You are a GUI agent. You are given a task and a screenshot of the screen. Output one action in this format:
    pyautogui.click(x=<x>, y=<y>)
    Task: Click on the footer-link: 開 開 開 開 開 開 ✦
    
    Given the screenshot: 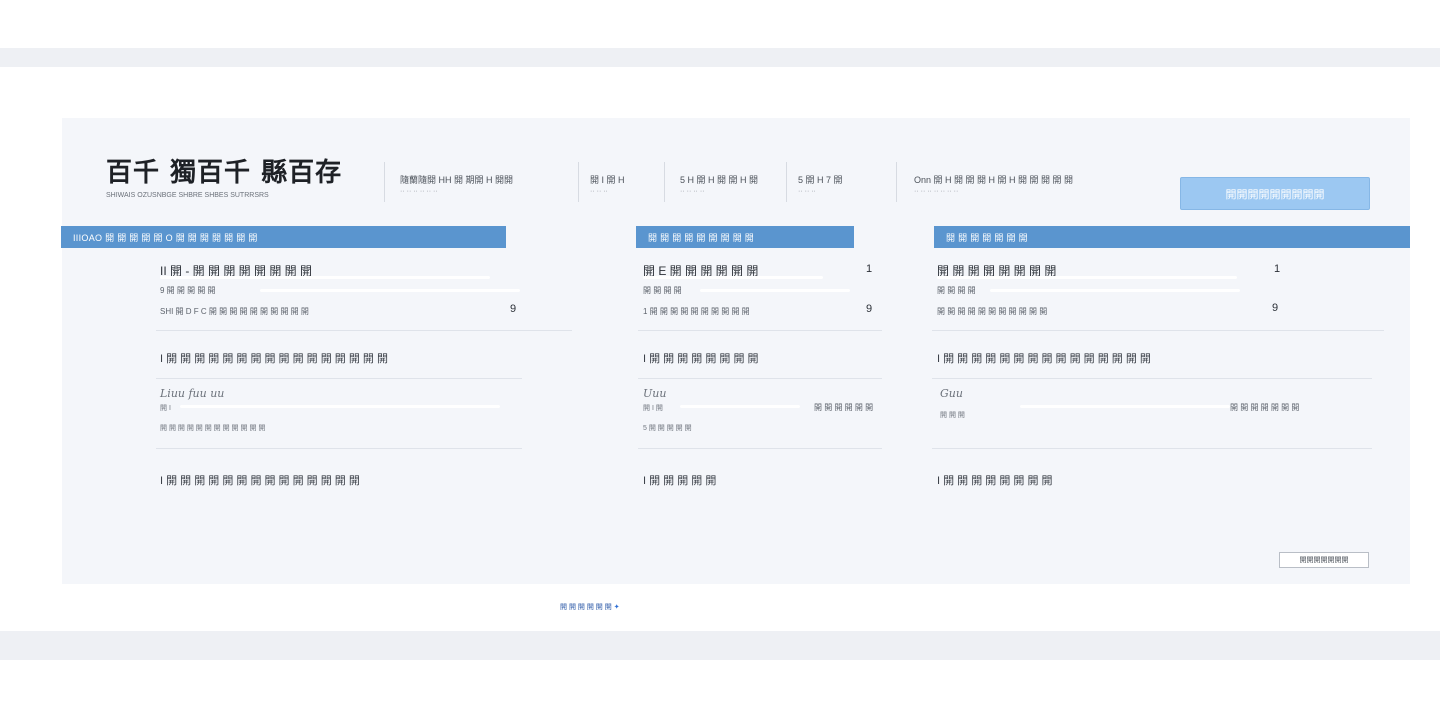 What is the action you would take?
    pyautogui.click(x=590, y=607)
    